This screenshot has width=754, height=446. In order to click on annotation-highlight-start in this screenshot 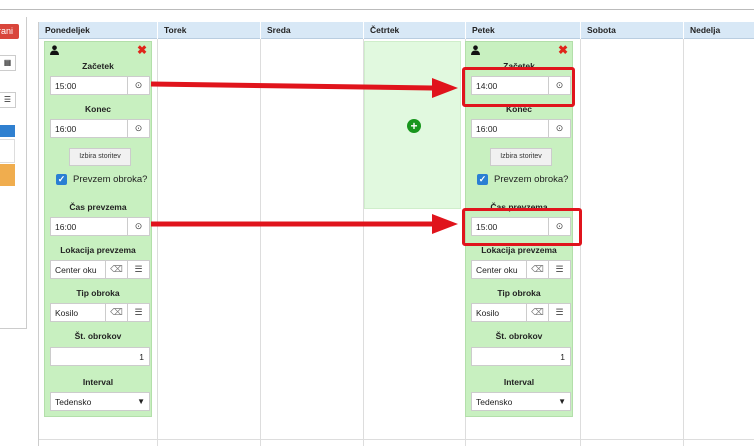, I will do `click(518, 87)`.